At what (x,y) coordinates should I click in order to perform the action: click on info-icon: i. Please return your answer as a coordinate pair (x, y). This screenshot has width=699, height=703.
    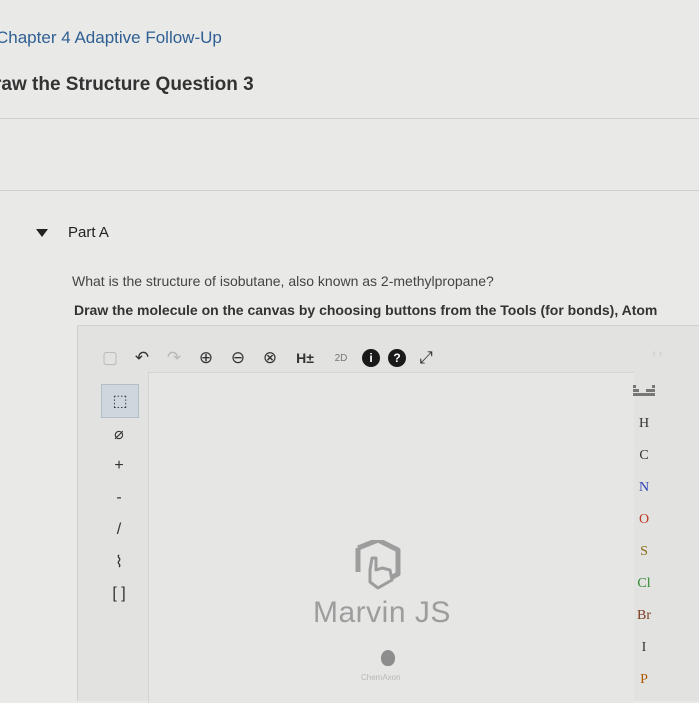
    Looking at the image, I should click on (371, 358).